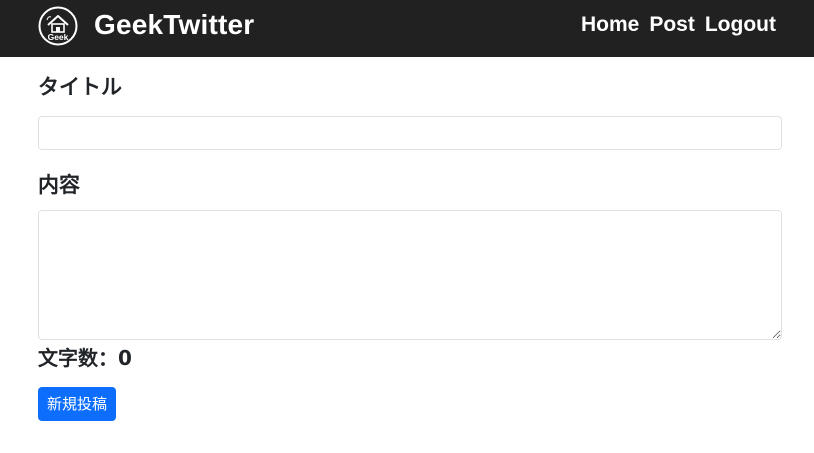 The image size is (814, 453). What do you see at coordinates (125, 358) in the screenshot?
I see `char-count-value: 0` at bounding box center [125, 358].